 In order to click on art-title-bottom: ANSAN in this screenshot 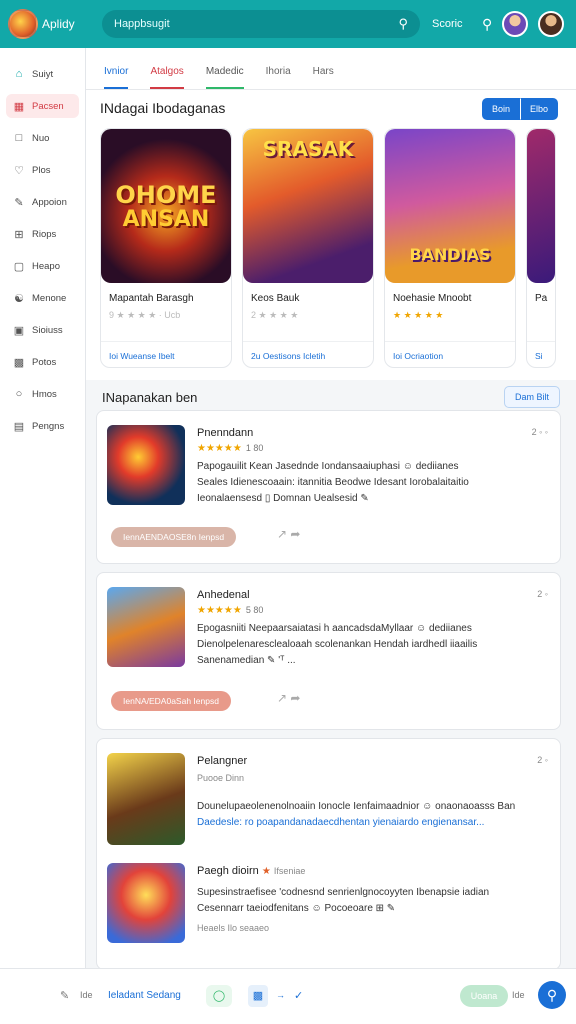, I will do `click(166, 219)`.